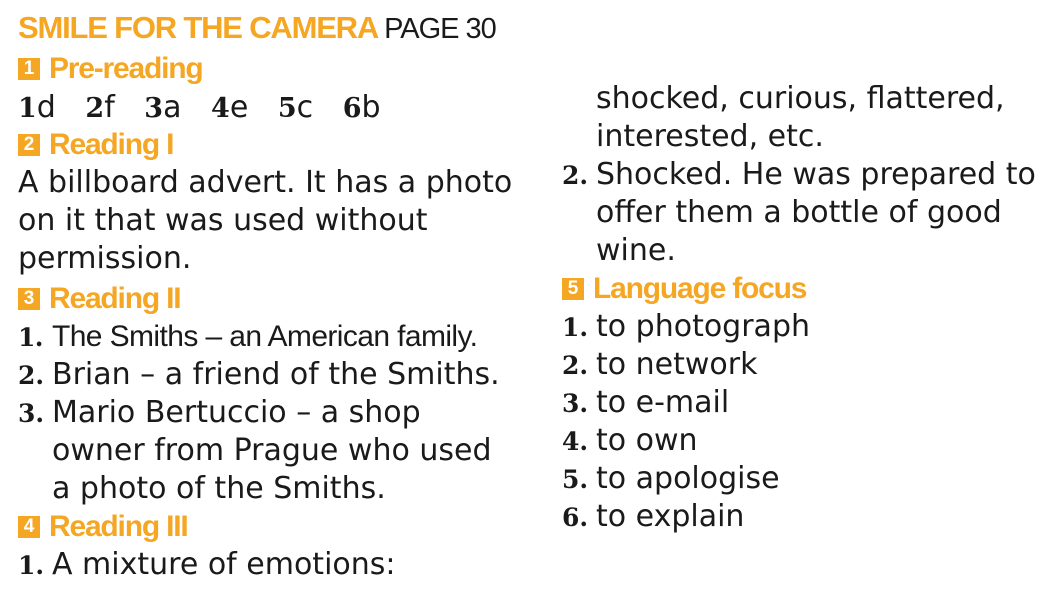 The height and width of the screenshot is (600, 1063). I want to click on list-text-continued: shocked, curious, flattered,, so click(800, 98).